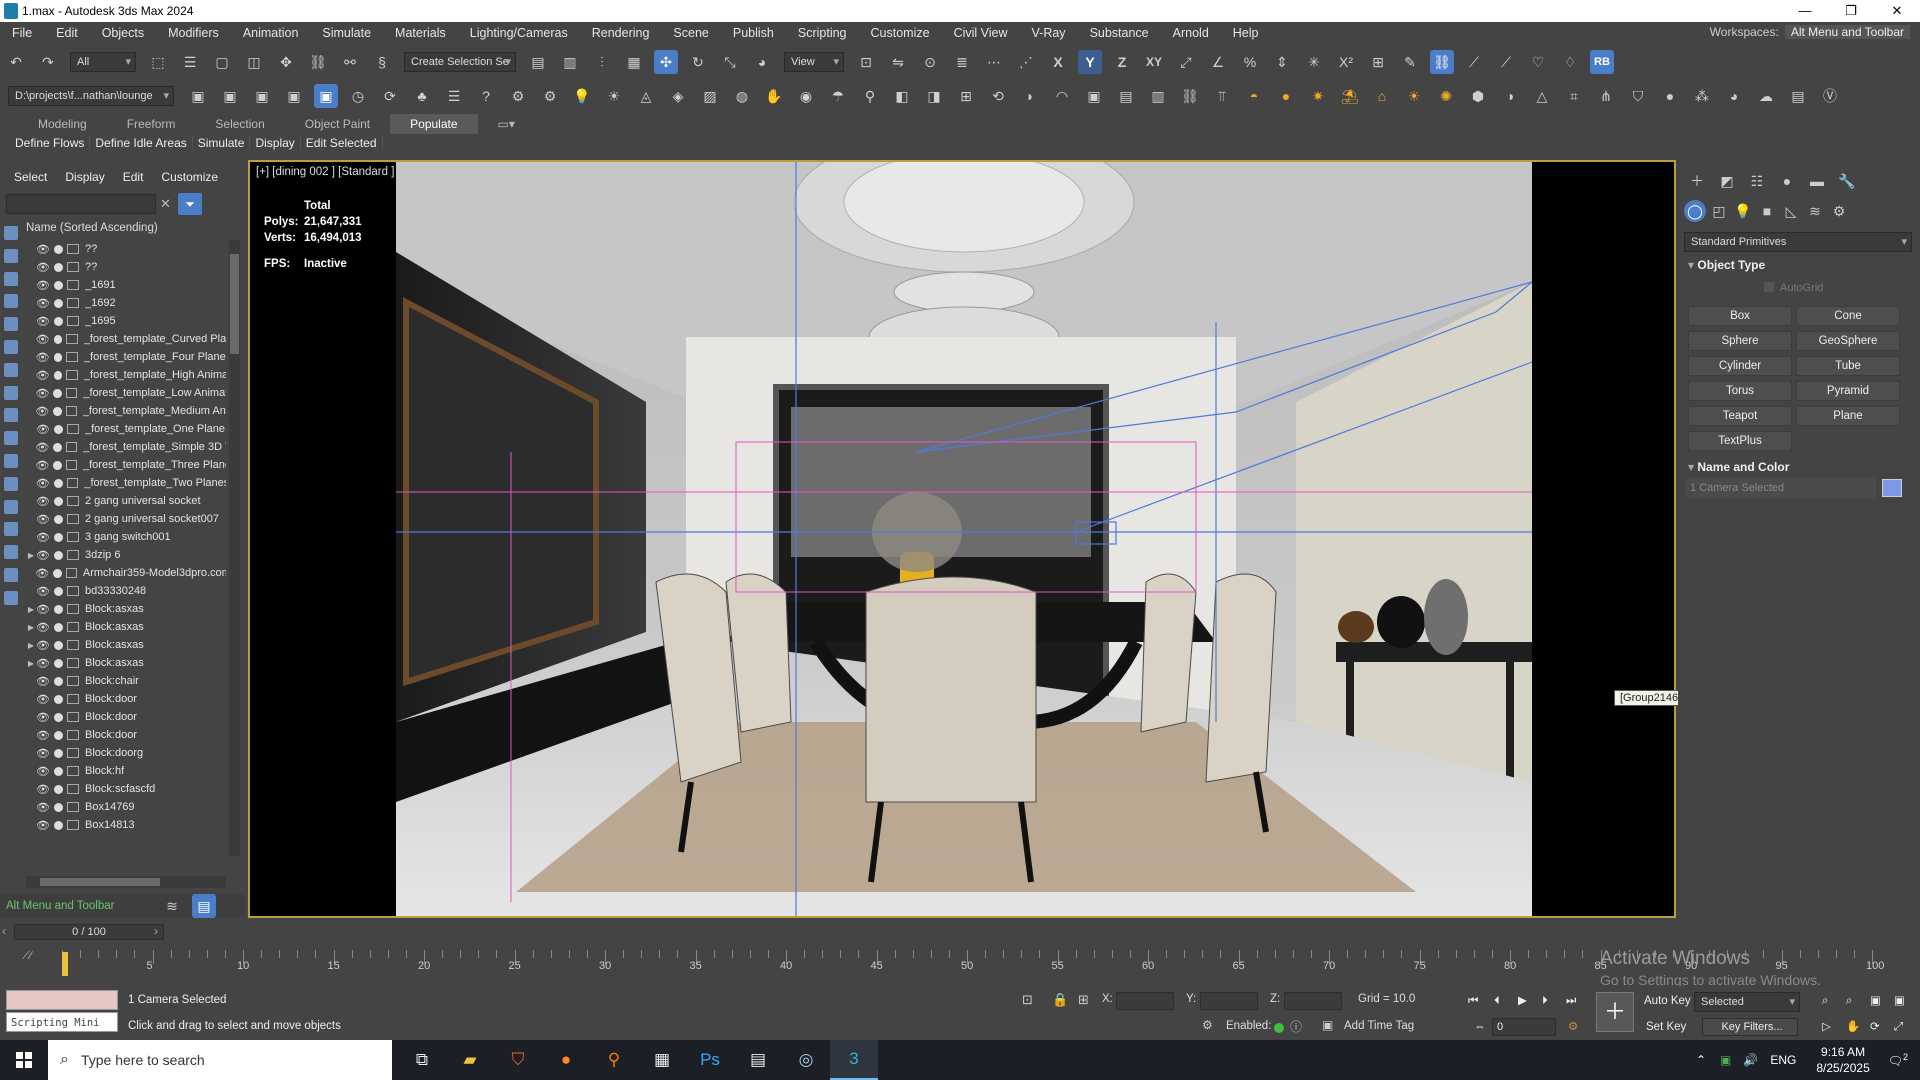 The height and width of the screenshot is (1080, 1920). What do you see at coordinates (91, 96) in the screenshot?
I see `project-path-dropdown: D:\projects\f...nathan\lounge` at bounding box center [91, 96].